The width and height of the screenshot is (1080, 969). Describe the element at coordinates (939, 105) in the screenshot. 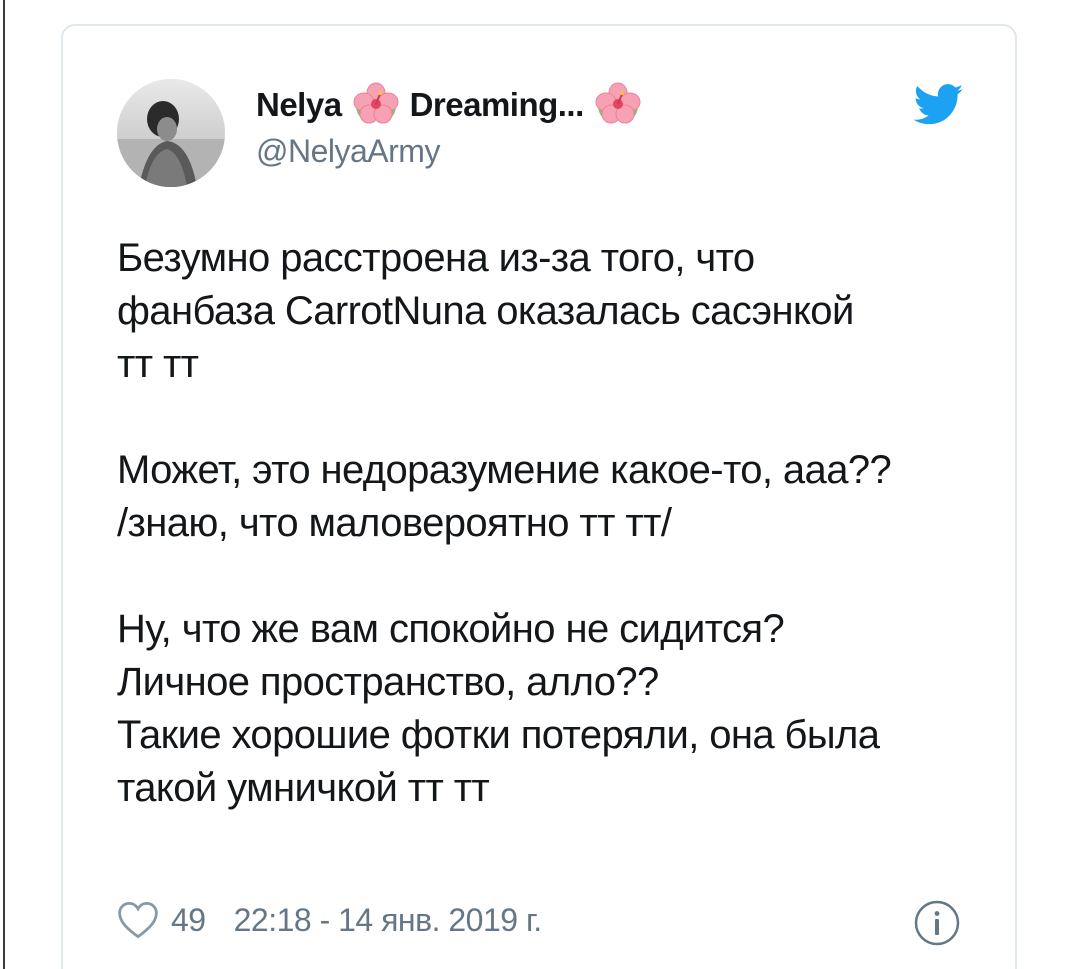

I see `twitter-bird-icon` at that location.